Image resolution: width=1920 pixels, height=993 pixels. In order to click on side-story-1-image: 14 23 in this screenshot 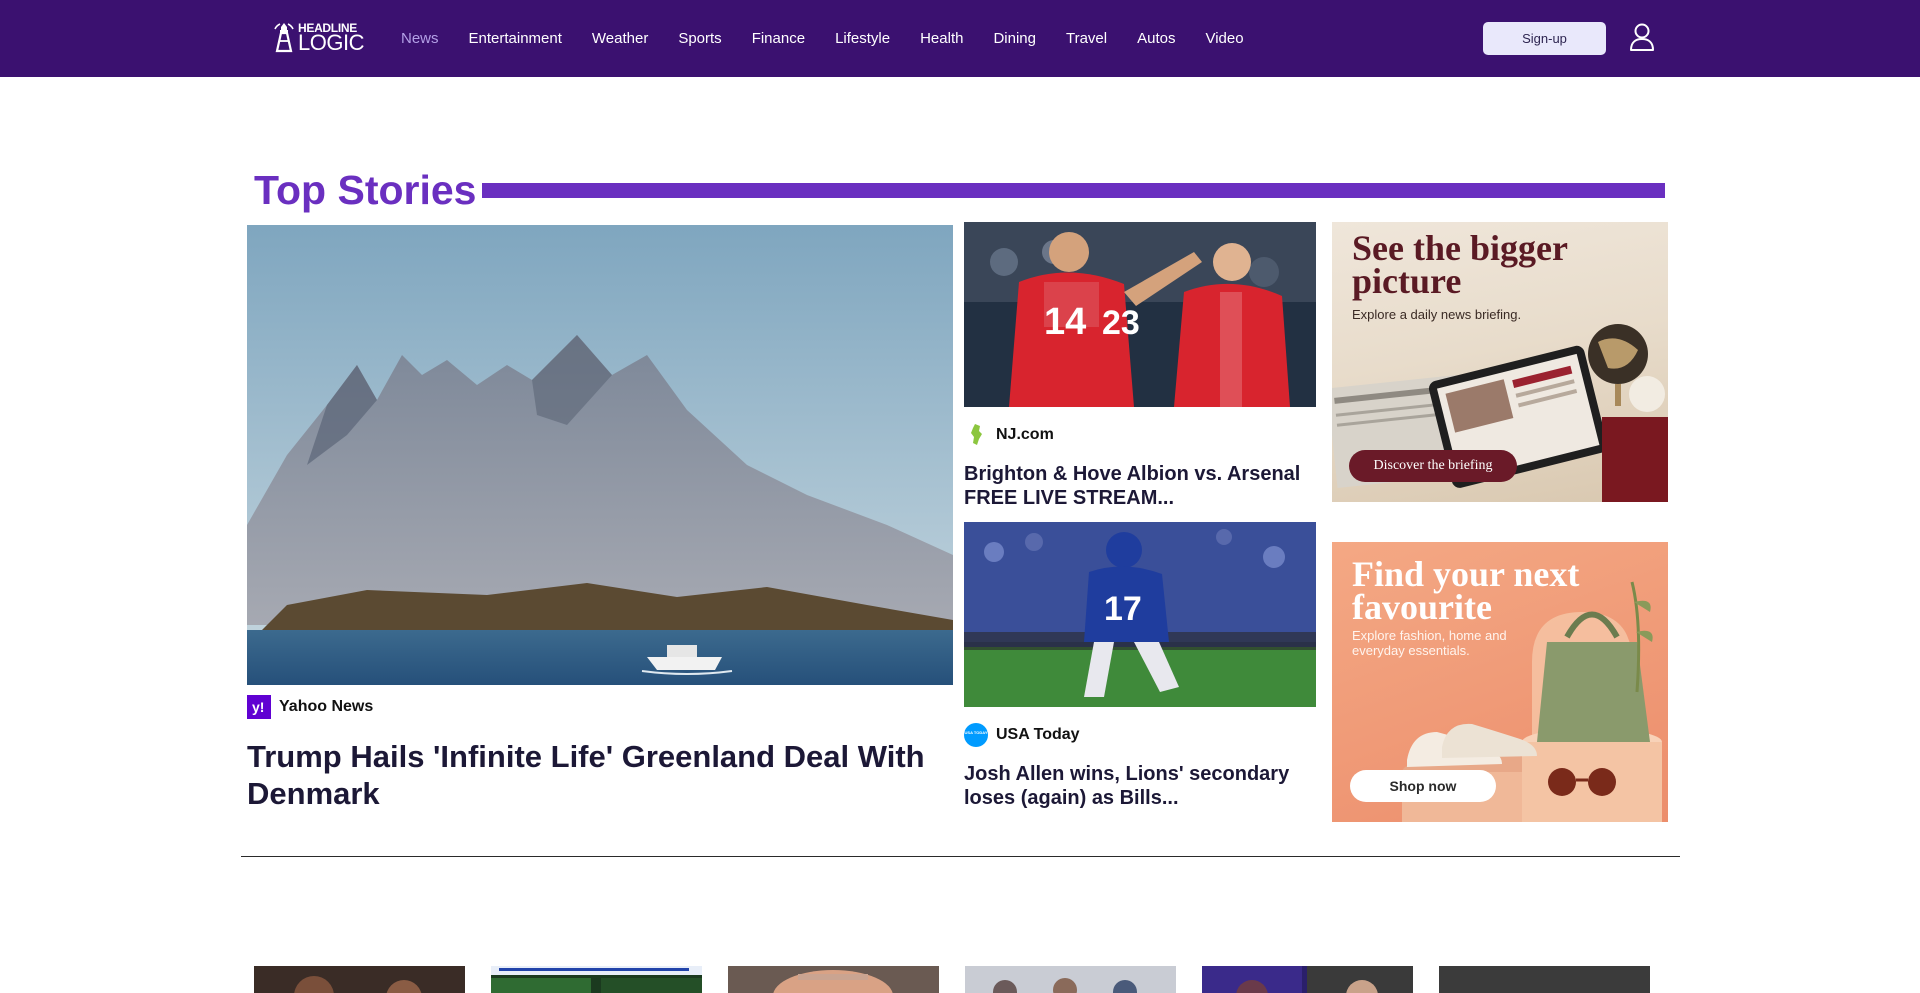, I will do `click(1140, 314)`.